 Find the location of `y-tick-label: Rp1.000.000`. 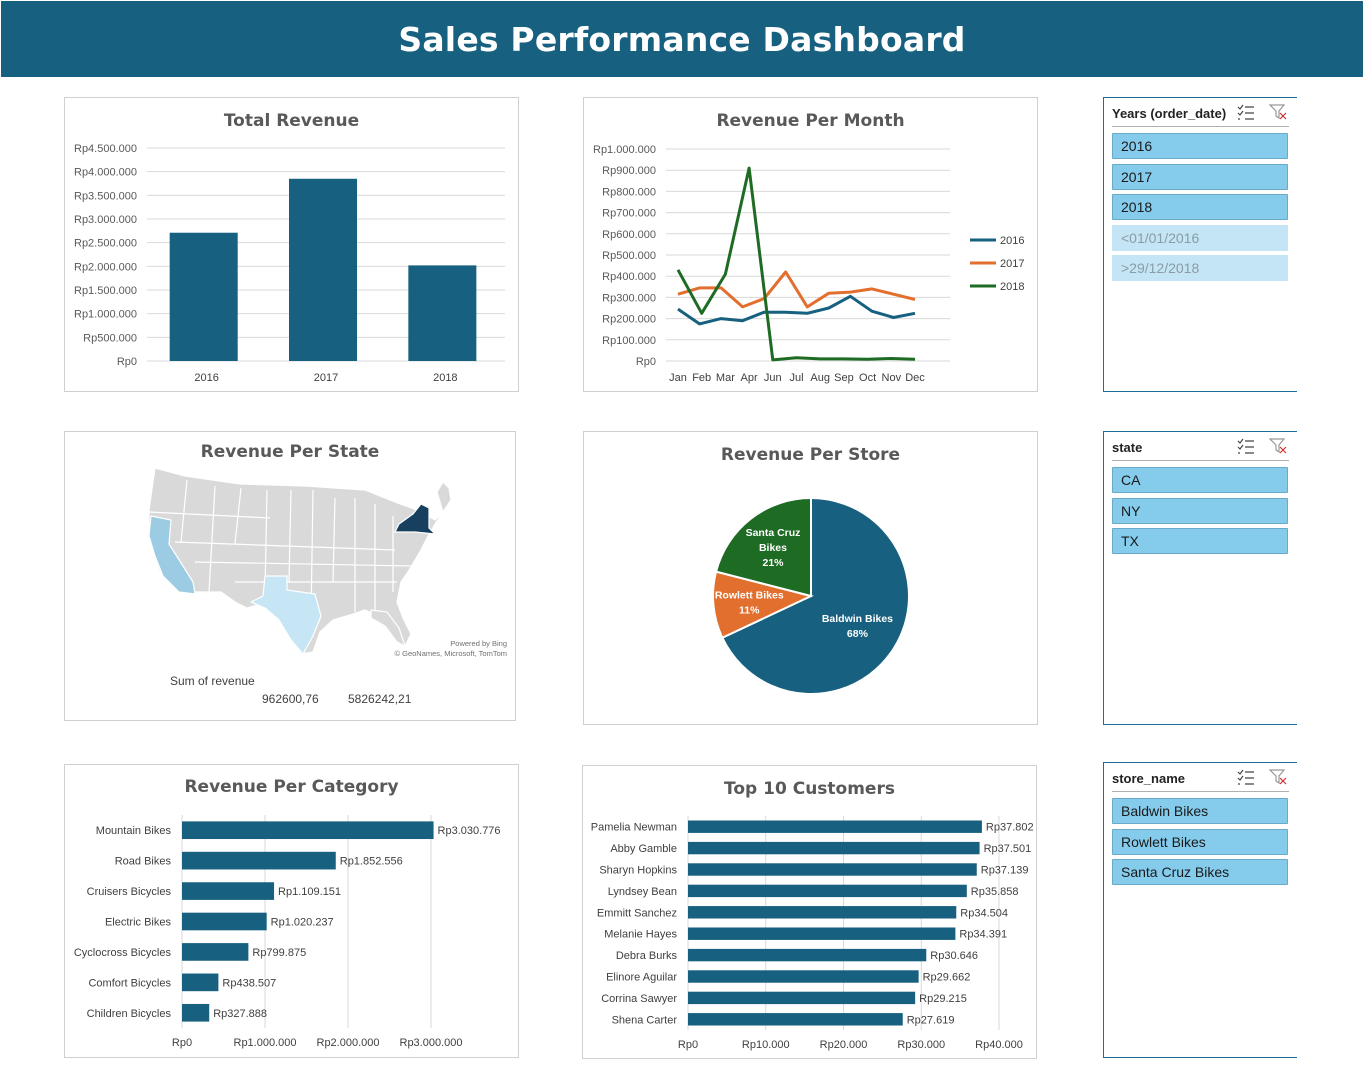

y-tick-label: Rp1.000.000 is located at coordinates (624, 150).